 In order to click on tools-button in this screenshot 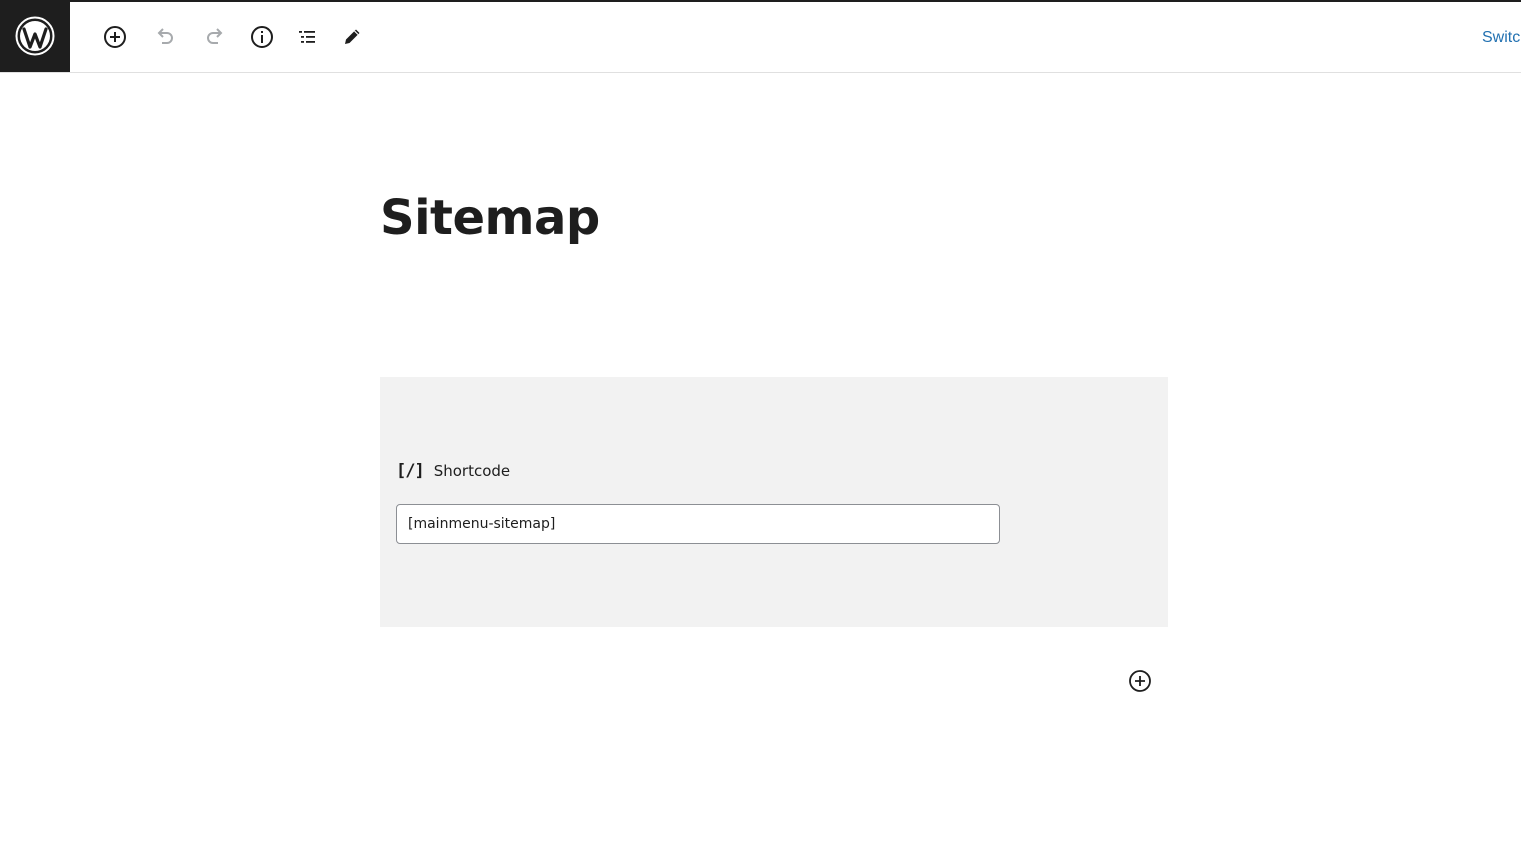, I will do `click(352, 37)`.